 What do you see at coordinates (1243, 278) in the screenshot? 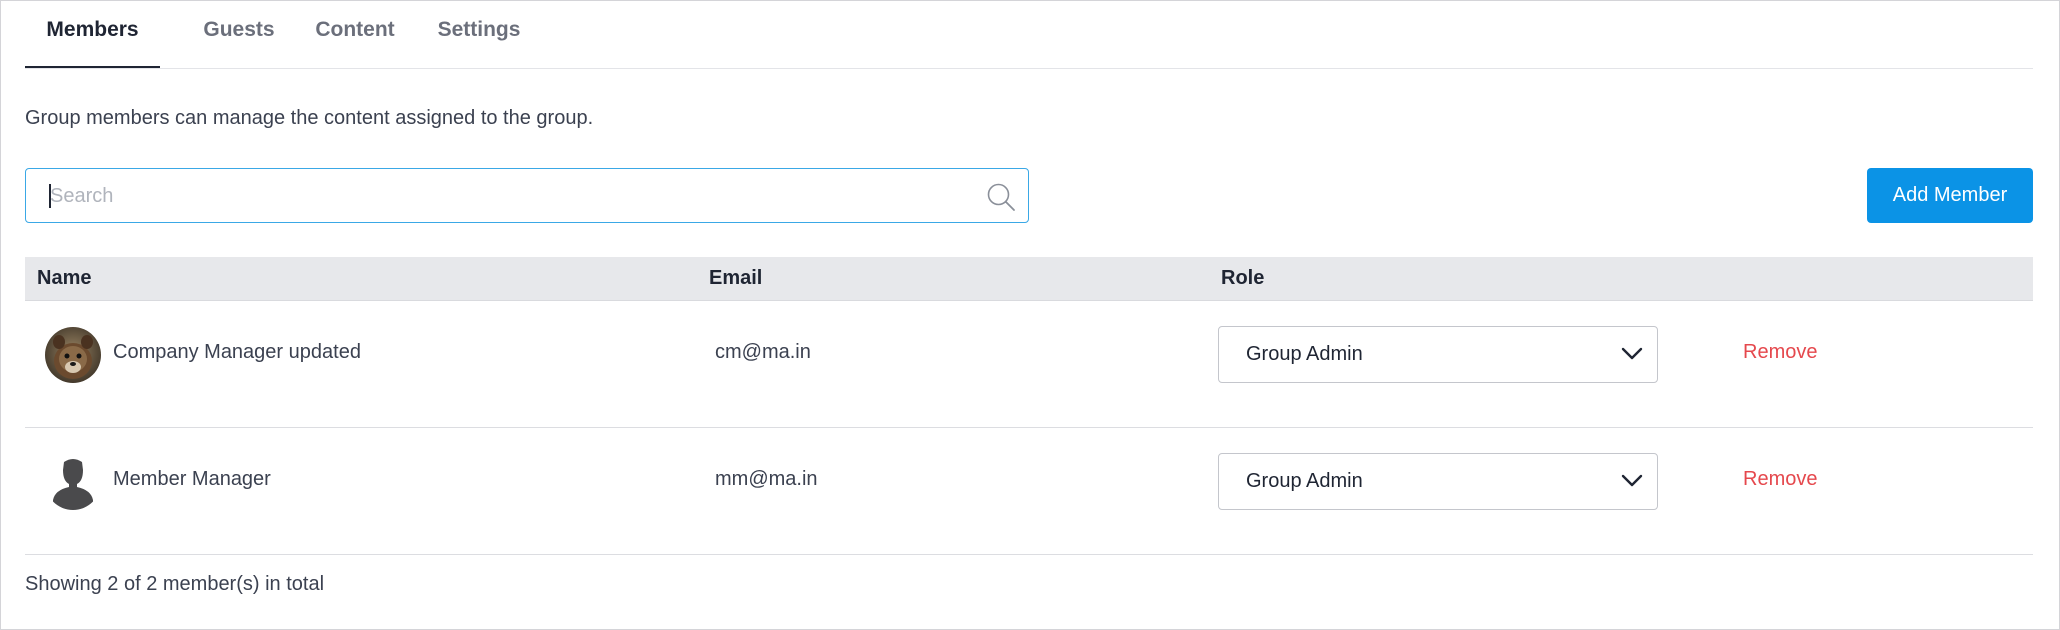
I see `column-header-role: Role` at bounding box center [1243, 278].